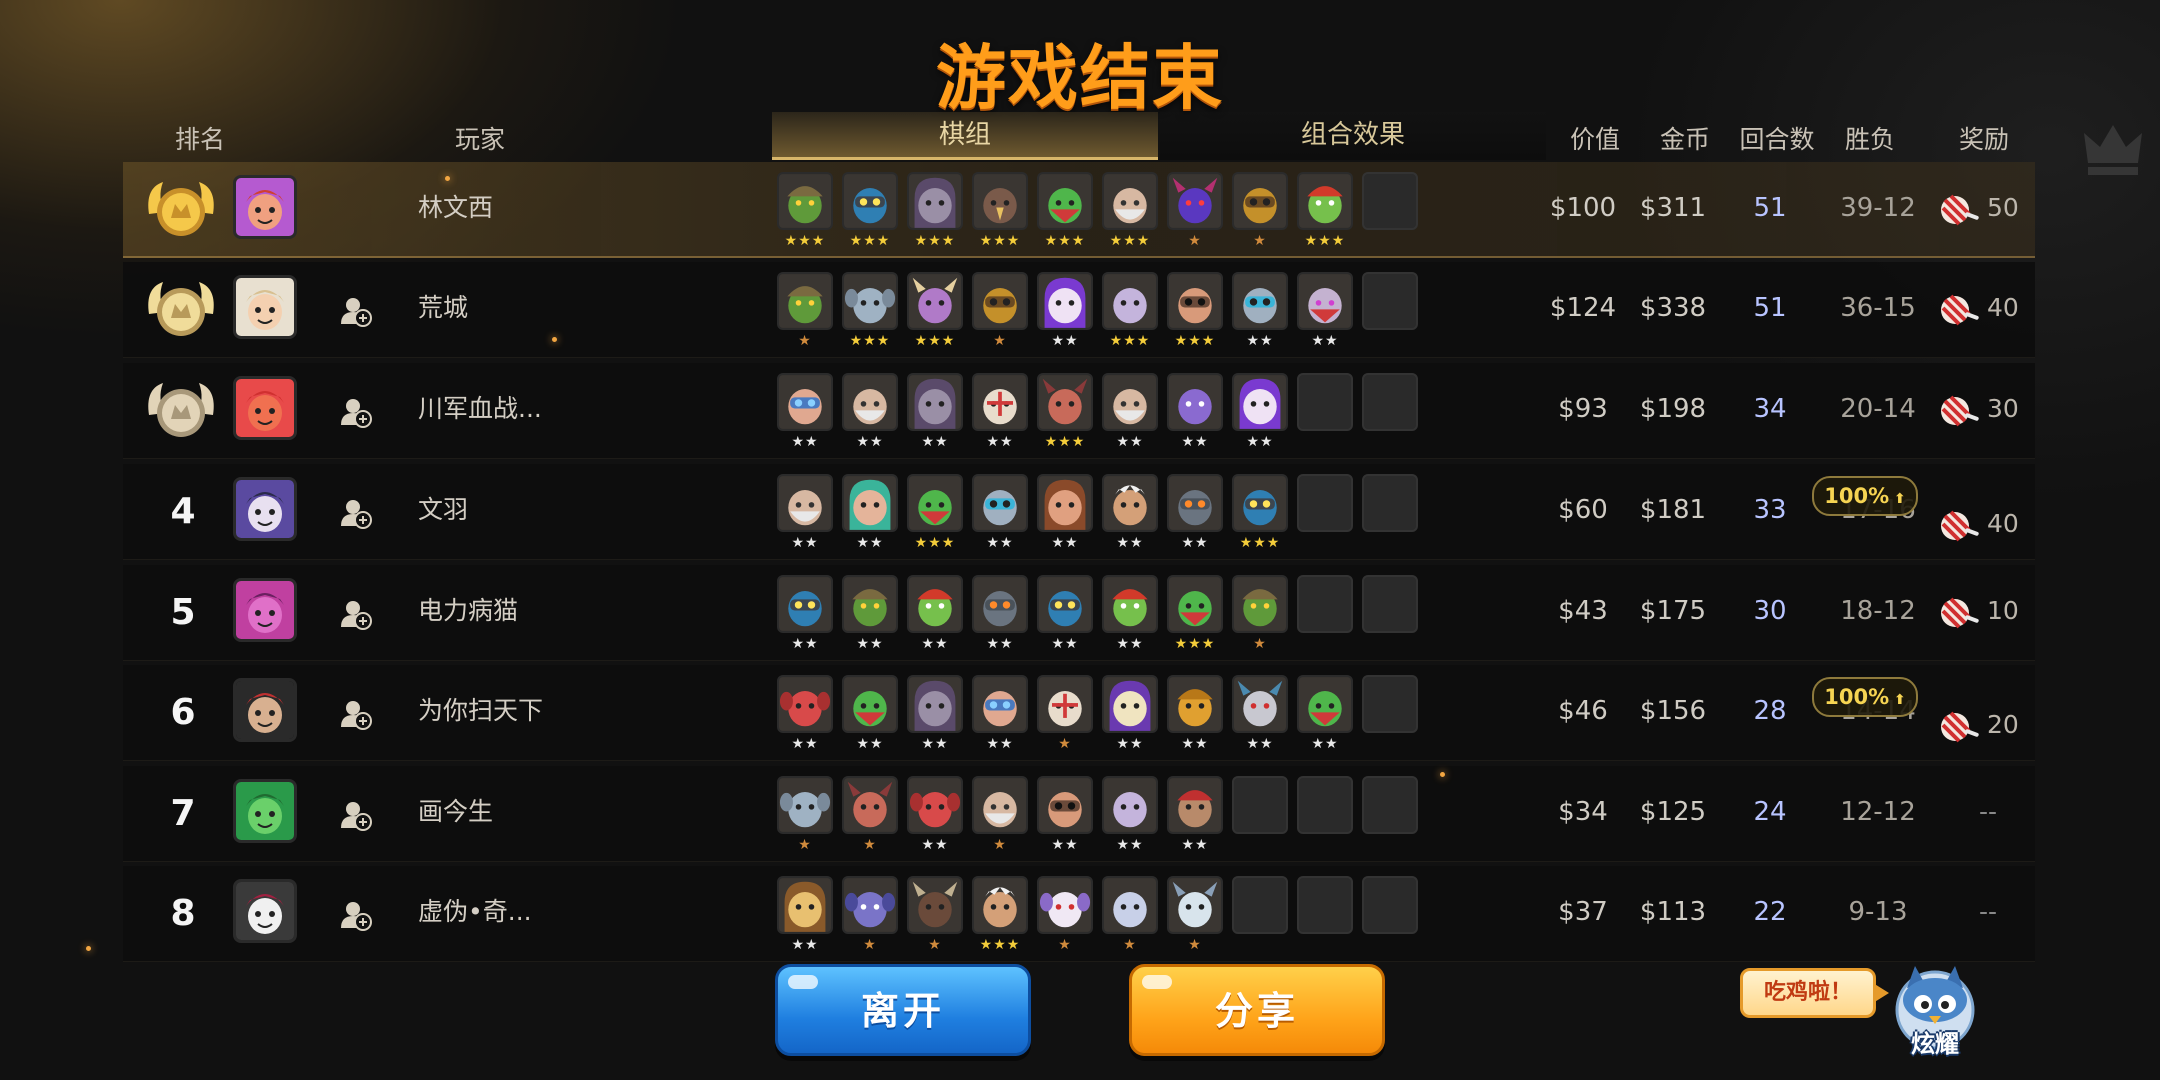 This screenshot has width=2160, height=1080. I want to click on unit-portrait-golden-helm, so click(1195, 704).